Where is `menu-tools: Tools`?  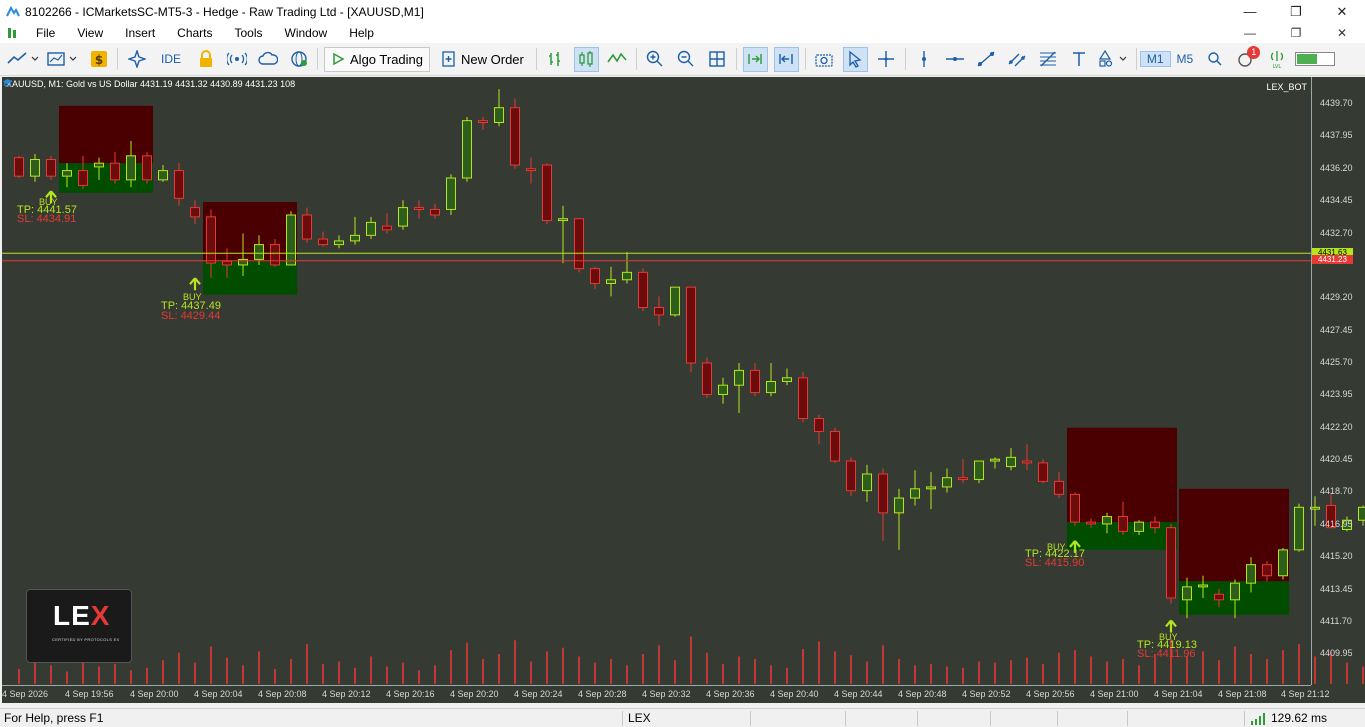
menu-tools: Tools is located at coordinates (249, 33).